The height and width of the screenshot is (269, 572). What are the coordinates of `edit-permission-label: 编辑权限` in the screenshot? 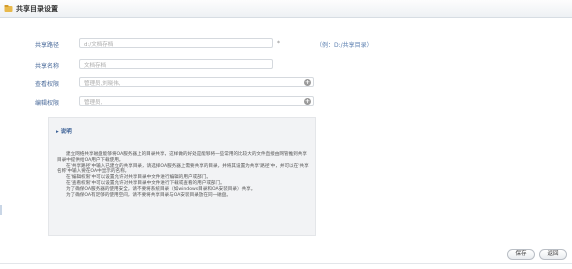 It's located at (47, 103).